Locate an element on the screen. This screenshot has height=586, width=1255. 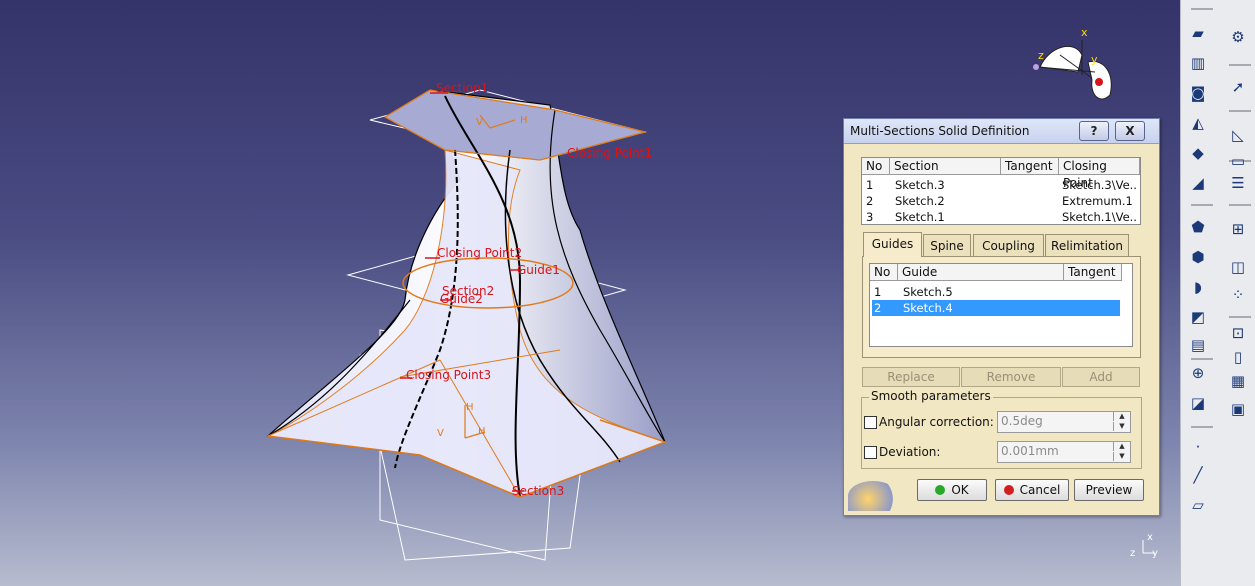
angular-correction-label: Angular correction: is located at coordinates (936, 422).